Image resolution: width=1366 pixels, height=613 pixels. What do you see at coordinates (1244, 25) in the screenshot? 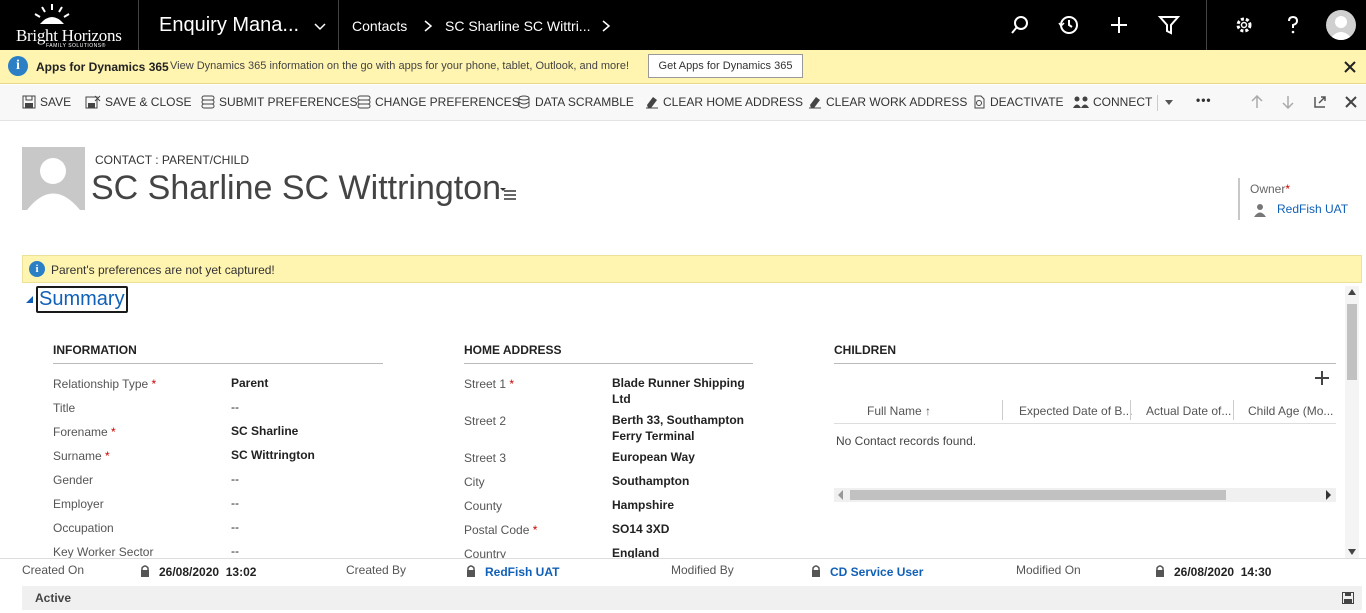
I see `gear-icon` at bounding box center [1244, 25].